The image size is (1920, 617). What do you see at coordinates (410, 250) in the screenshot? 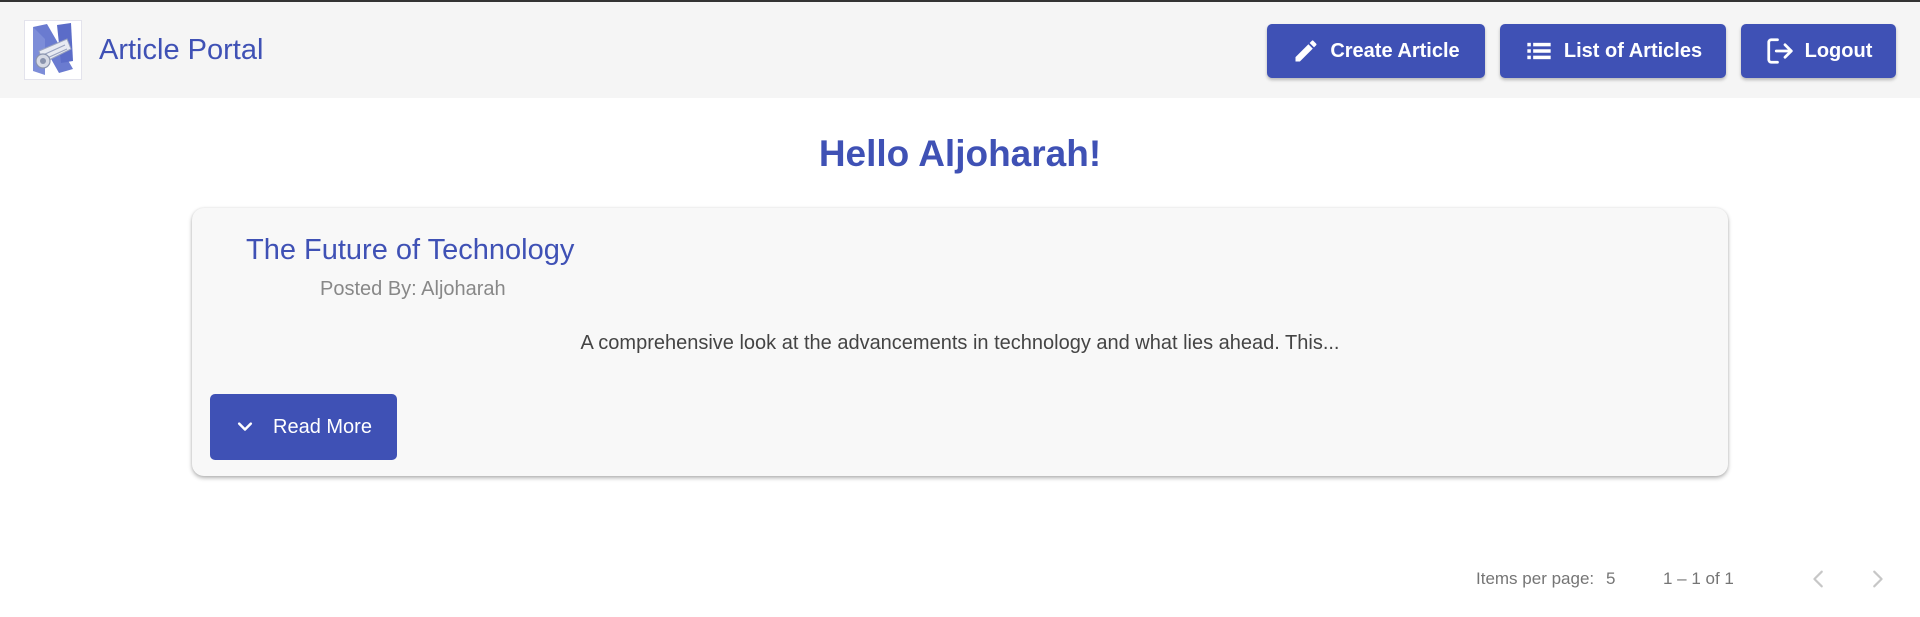
I see `article-title: The Future of Technology` at bounding box center [410, 250].